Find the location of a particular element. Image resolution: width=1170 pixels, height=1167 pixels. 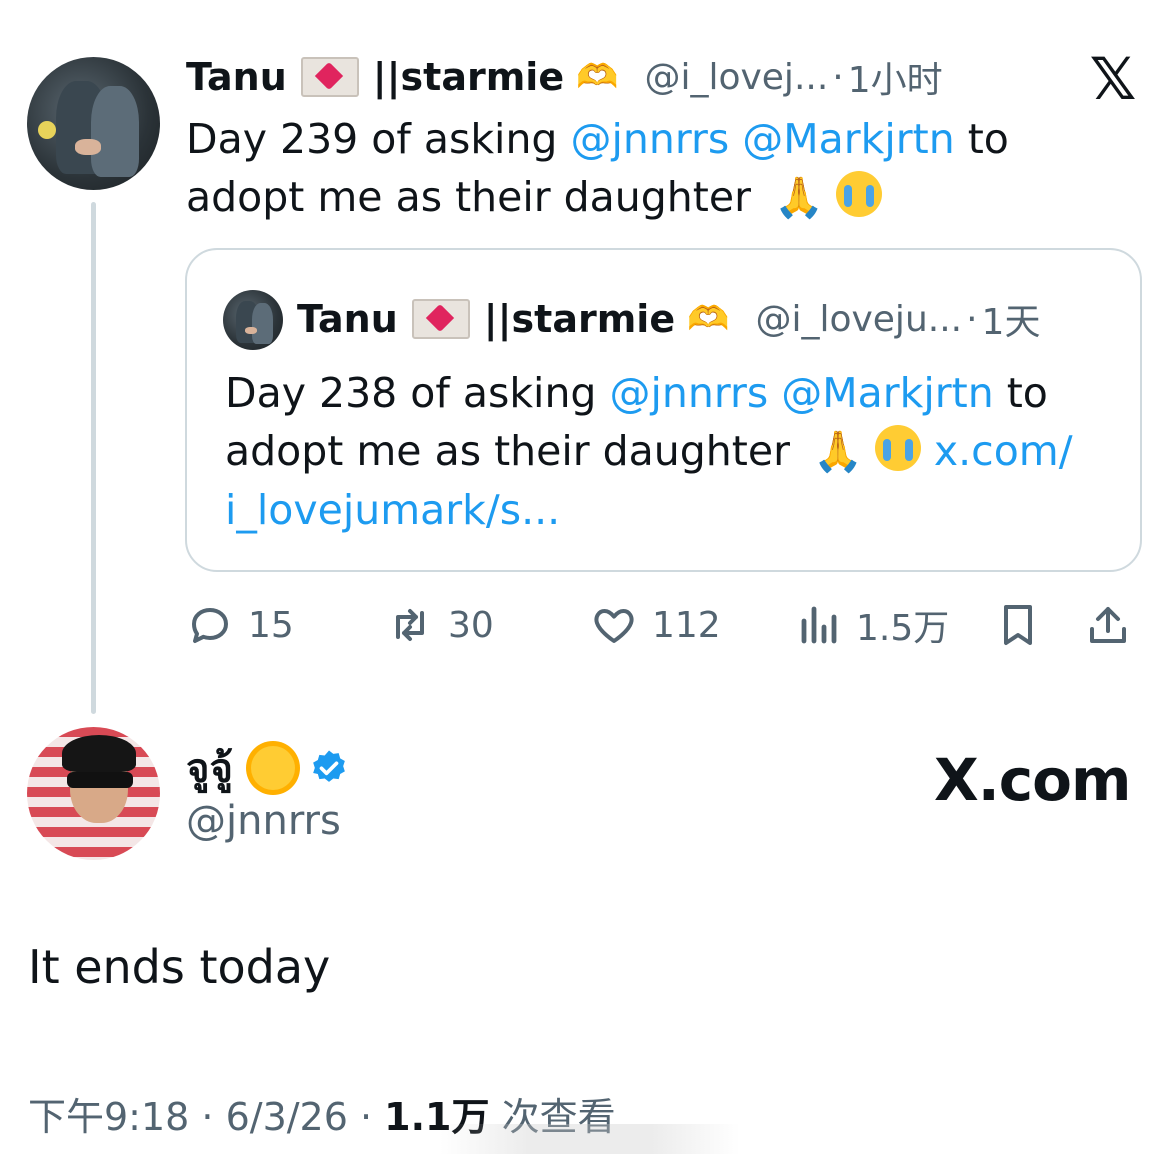

parent-text-segment is located at coordinates (735, 139).